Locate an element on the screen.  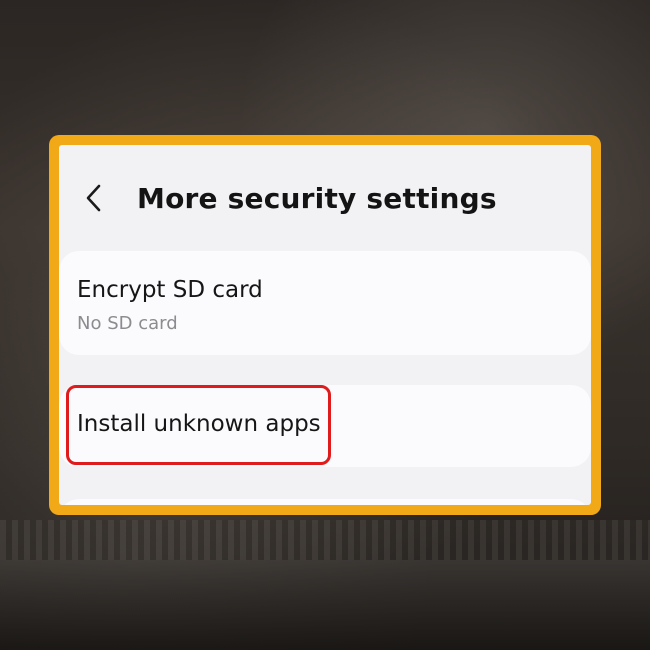
back-button is located at coordinates (94, 198).